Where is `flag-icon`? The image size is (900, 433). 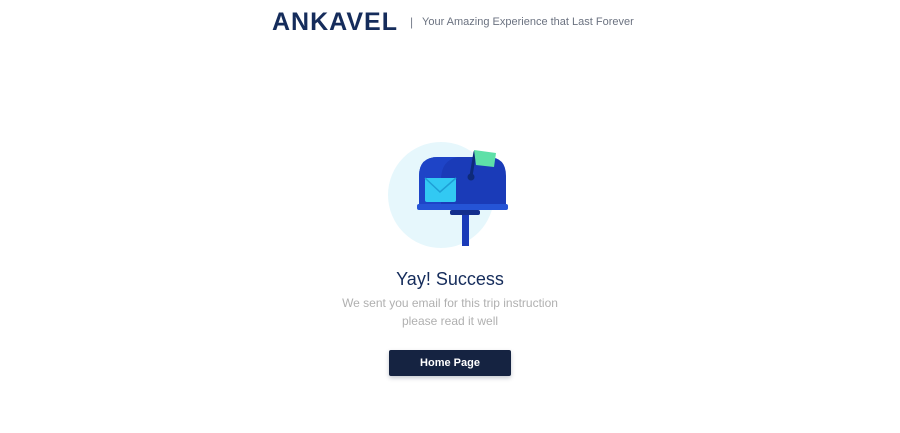 flag-icon is located at coordinates (485, 158).